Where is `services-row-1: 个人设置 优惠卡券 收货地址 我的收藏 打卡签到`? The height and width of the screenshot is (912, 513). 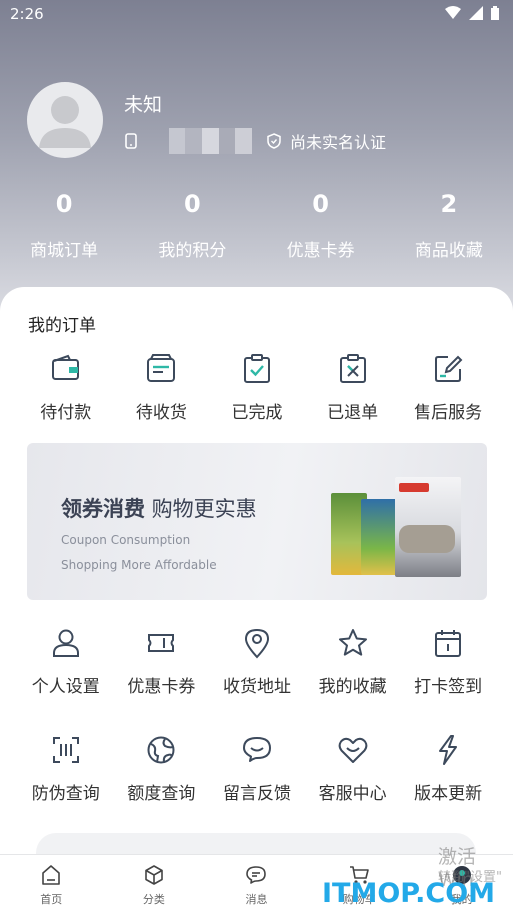
services-row-1: 个人设置 优惠卡券 收货地址 我的收藏 打卡签到 is located at coordinates (257, 662).